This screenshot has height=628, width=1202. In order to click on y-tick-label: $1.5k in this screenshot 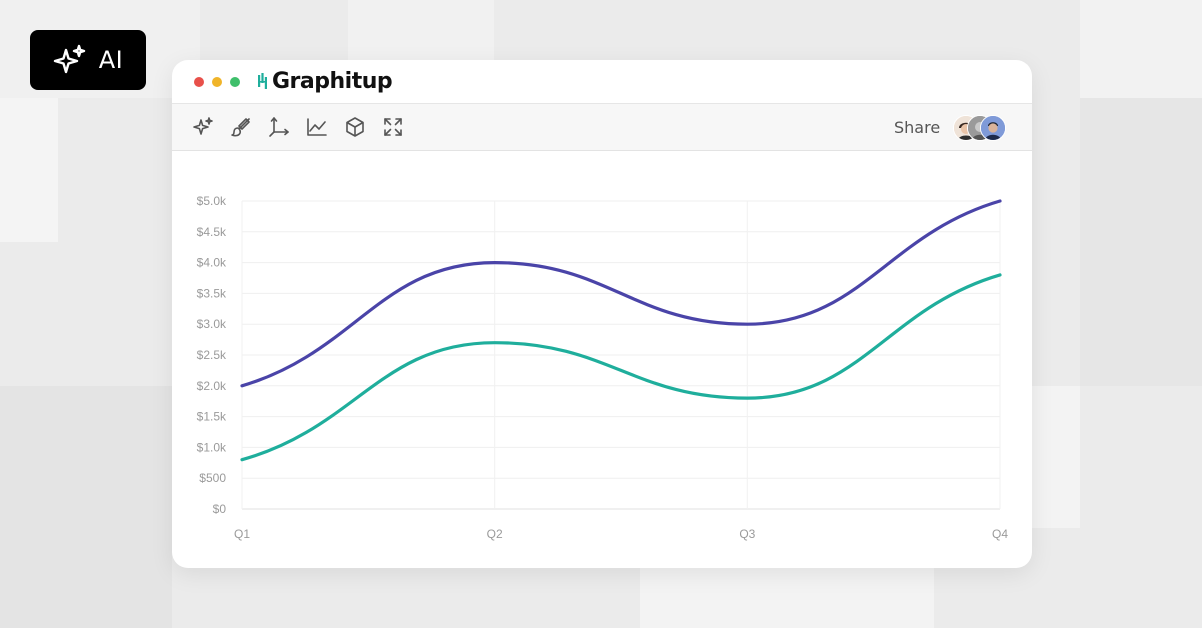, I will do `click(212, 417)`.